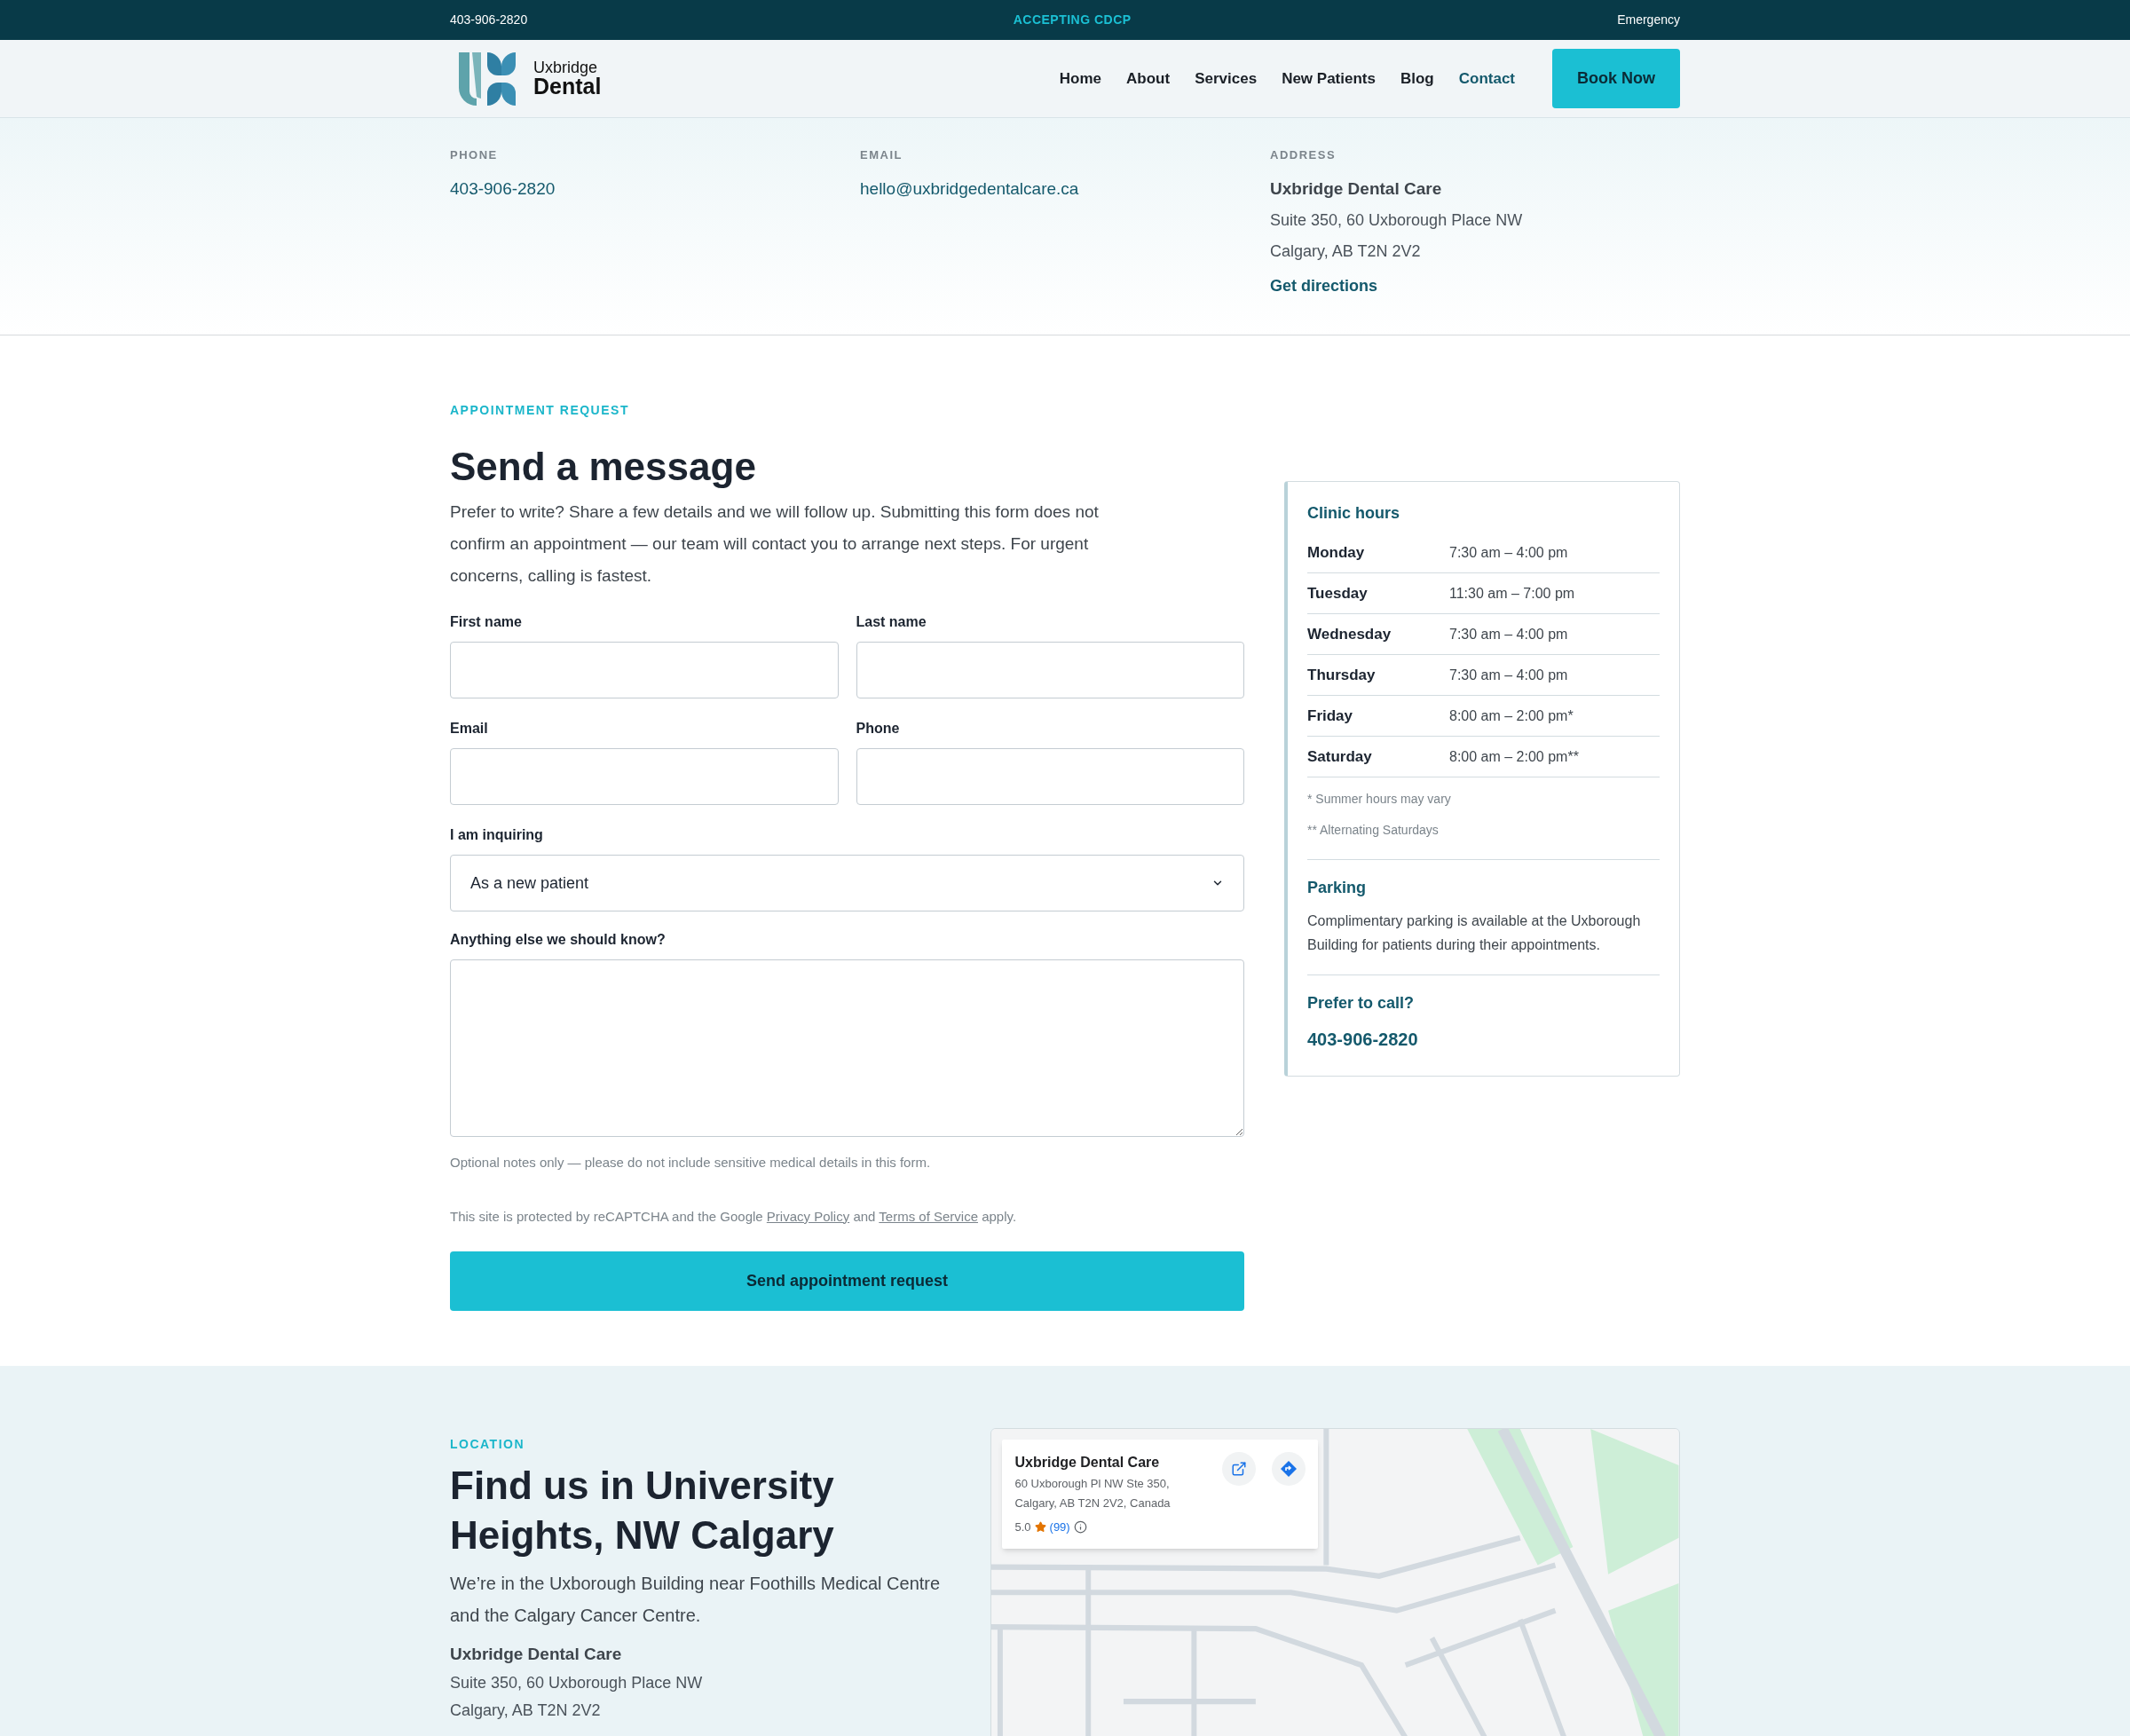  What do you see at coordinates (603, 467) in the screenshot?
I see `form-heading: Send a message` at bounding box center [603, 467].